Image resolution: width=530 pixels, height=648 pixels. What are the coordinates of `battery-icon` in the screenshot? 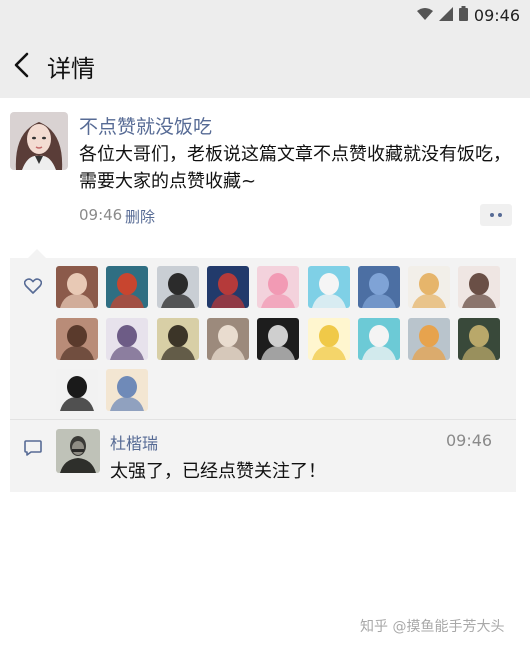 It's located at (463, 15).